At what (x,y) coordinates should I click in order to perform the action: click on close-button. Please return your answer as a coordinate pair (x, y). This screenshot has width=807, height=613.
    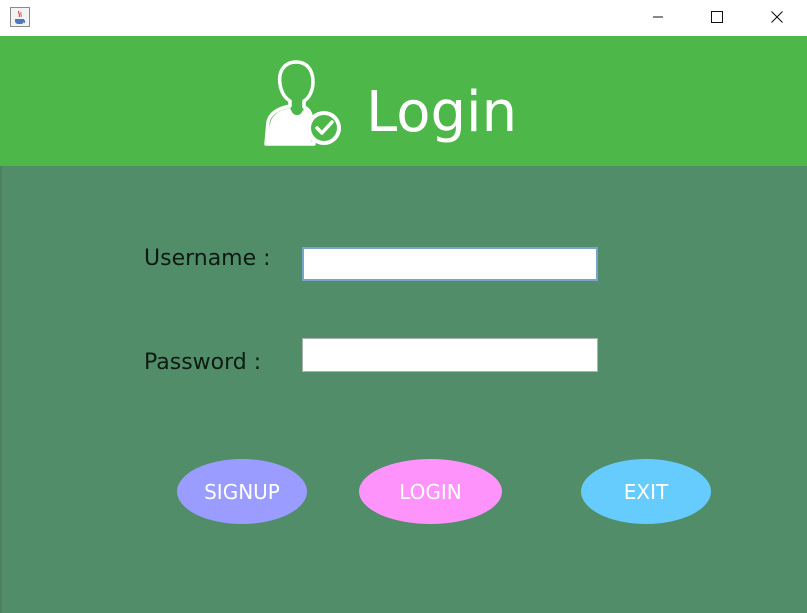
    Looking at the image, I should click on (777, 17).